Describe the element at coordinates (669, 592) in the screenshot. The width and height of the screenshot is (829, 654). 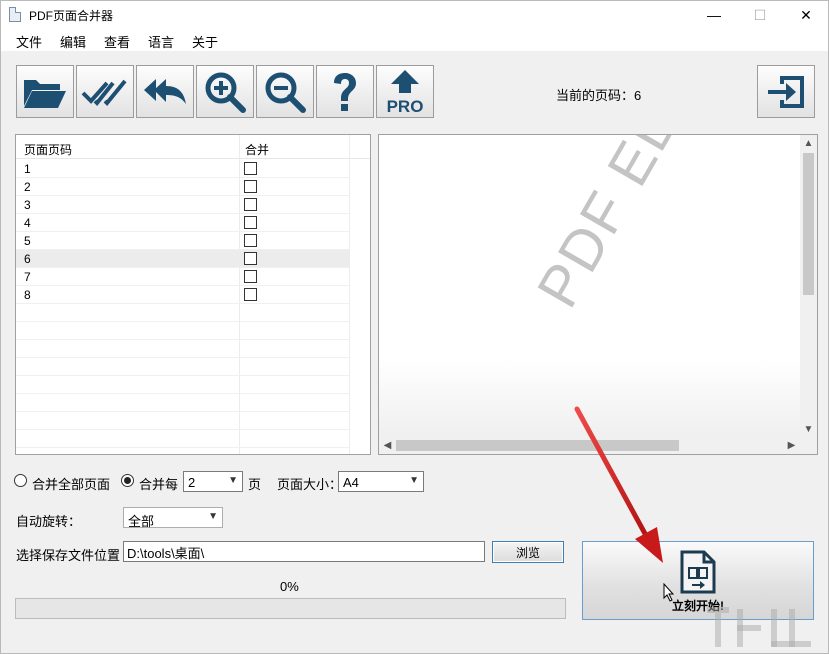
I see `mouse-cursor-icon` at that location.